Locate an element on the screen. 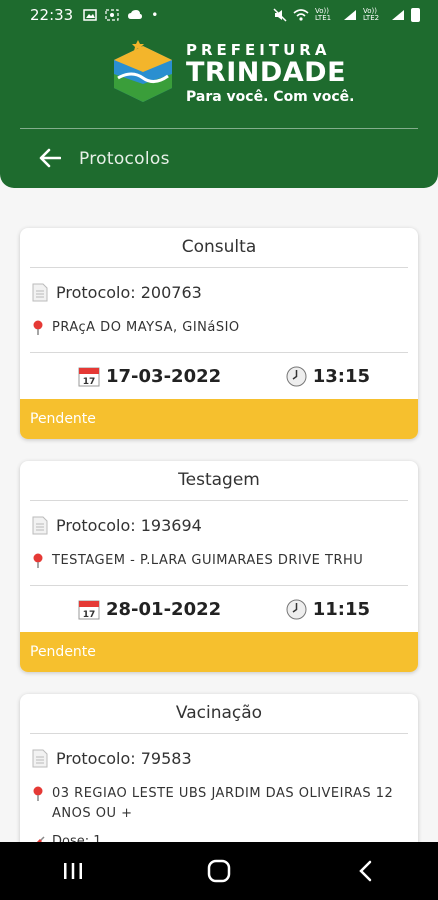 Image resolution: width=438 pixels, height=900 pixels. back-button is located at coordinates (50, 158).